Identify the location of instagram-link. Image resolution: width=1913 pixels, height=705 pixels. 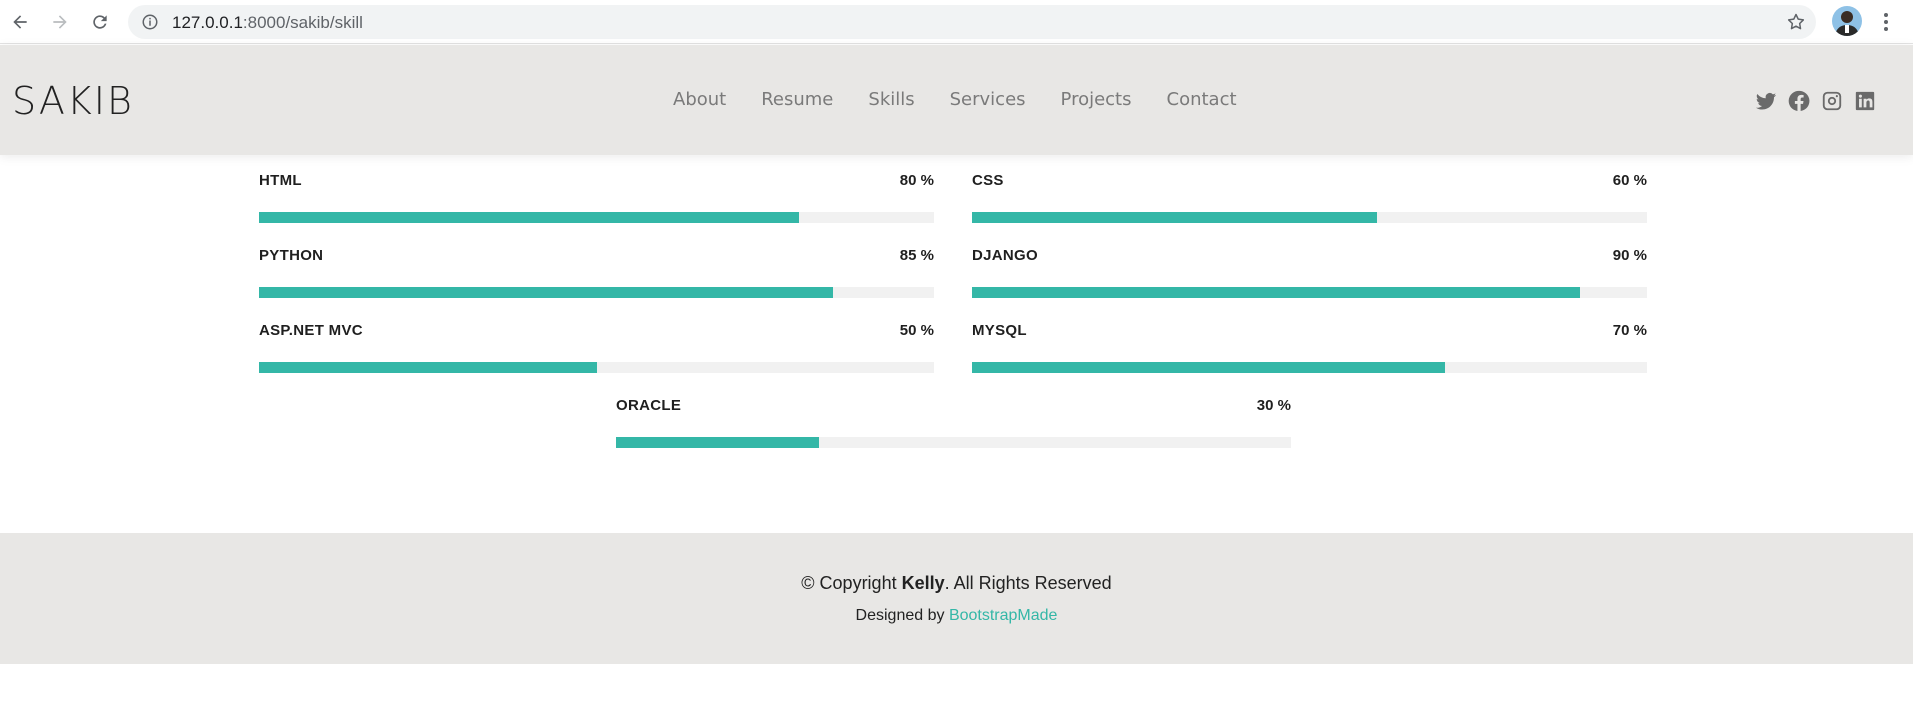
(1832, 101).